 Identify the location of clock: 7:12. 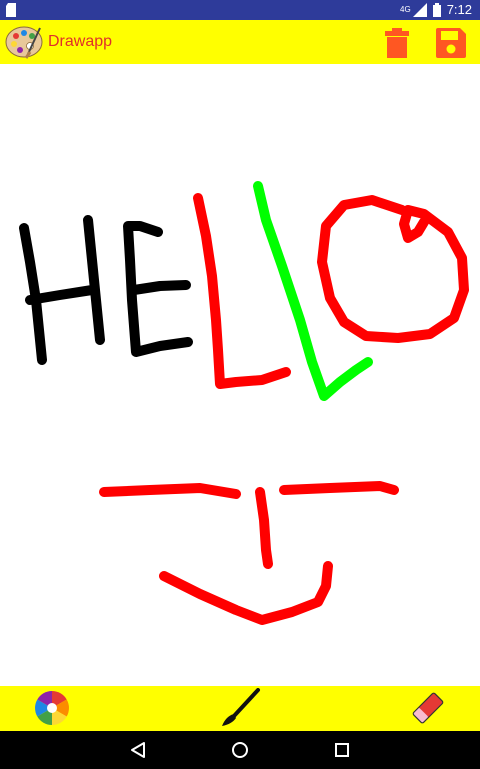
(459, 9).